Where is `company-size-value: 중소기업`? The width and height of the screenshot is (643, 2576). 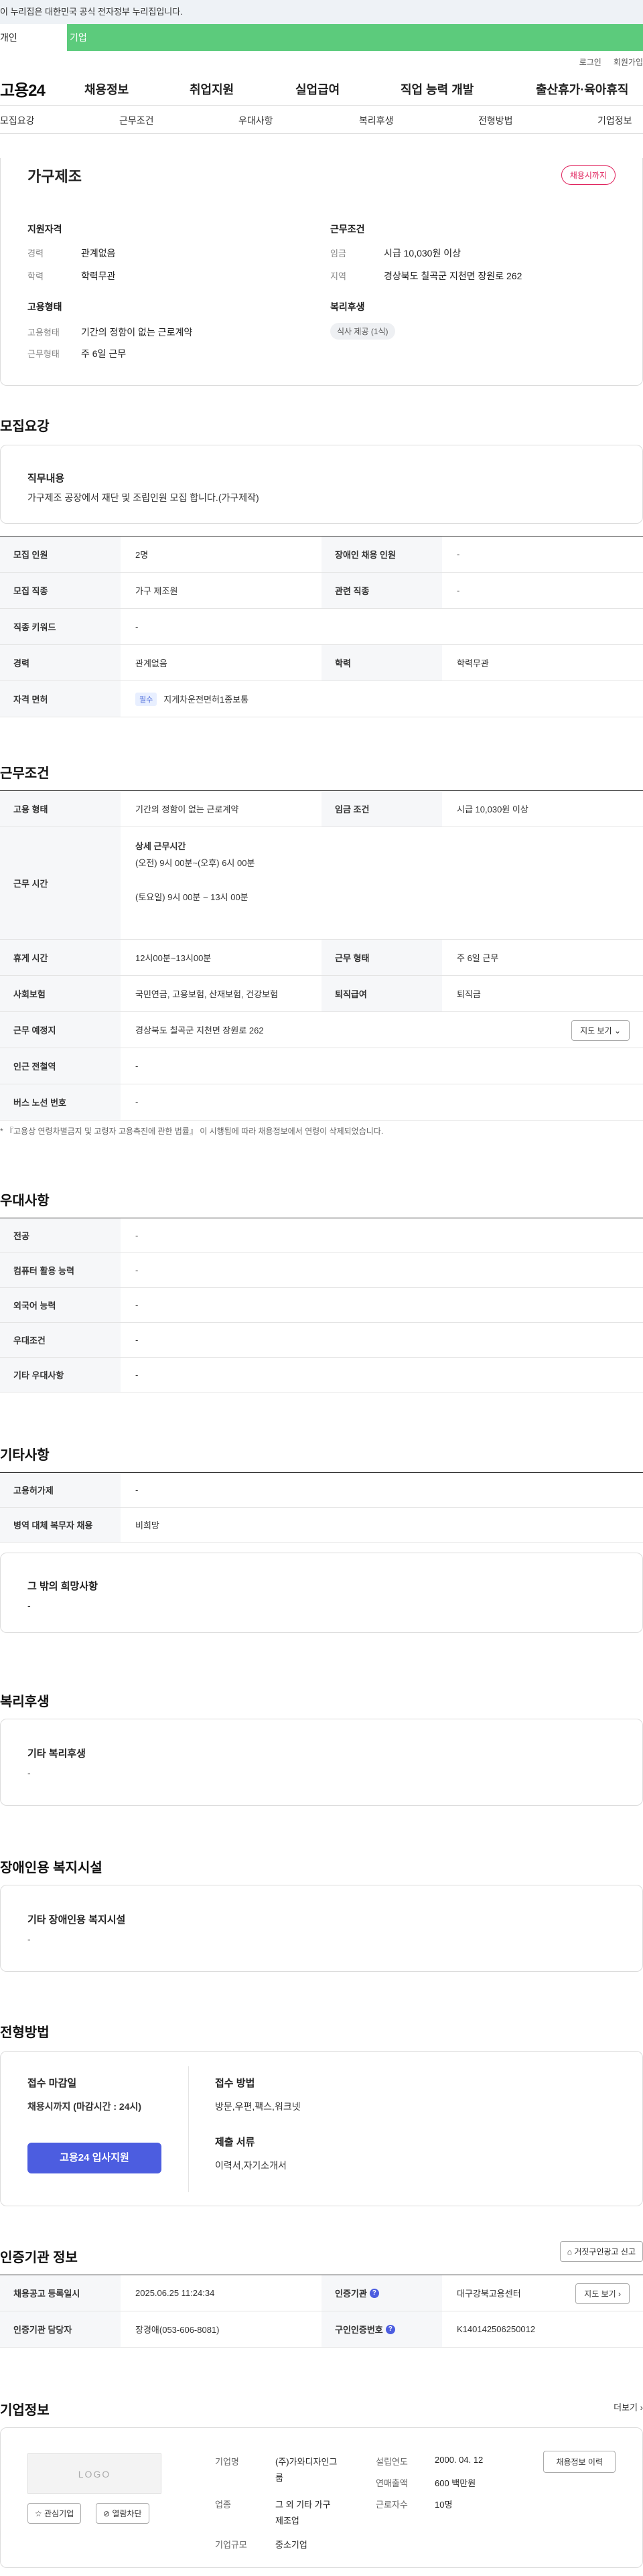 company-size-value: 중소기업 is located at coordinates (291, 2545).